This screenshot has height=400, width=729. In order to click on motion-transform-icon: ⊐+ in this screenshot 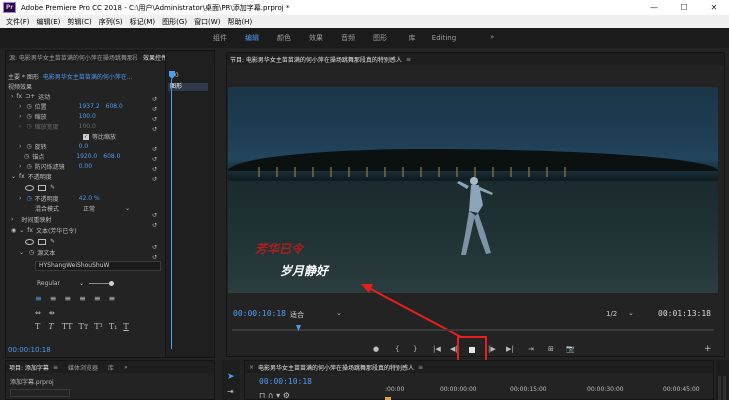, I will do `click(30, 96)`.